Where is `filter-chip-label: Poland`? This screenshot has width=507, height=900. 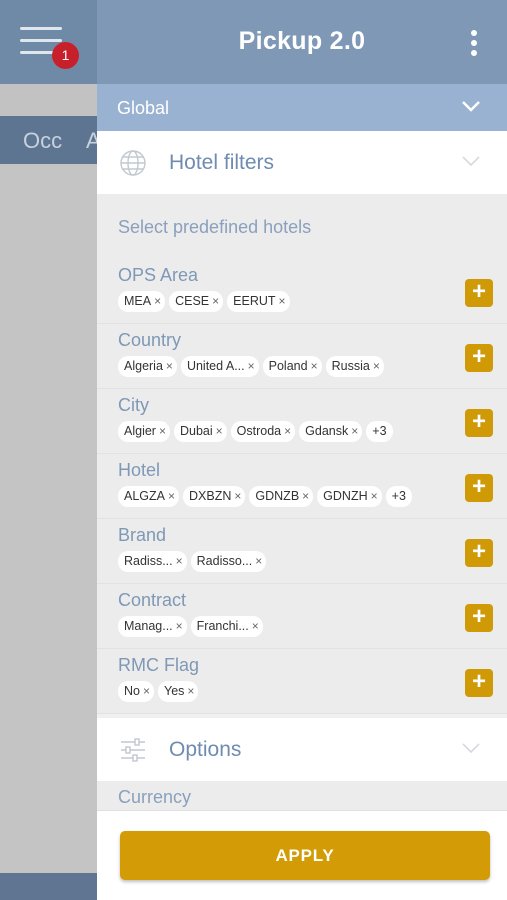 filter-chip-label: Poland is located at coordinates (288, 366).